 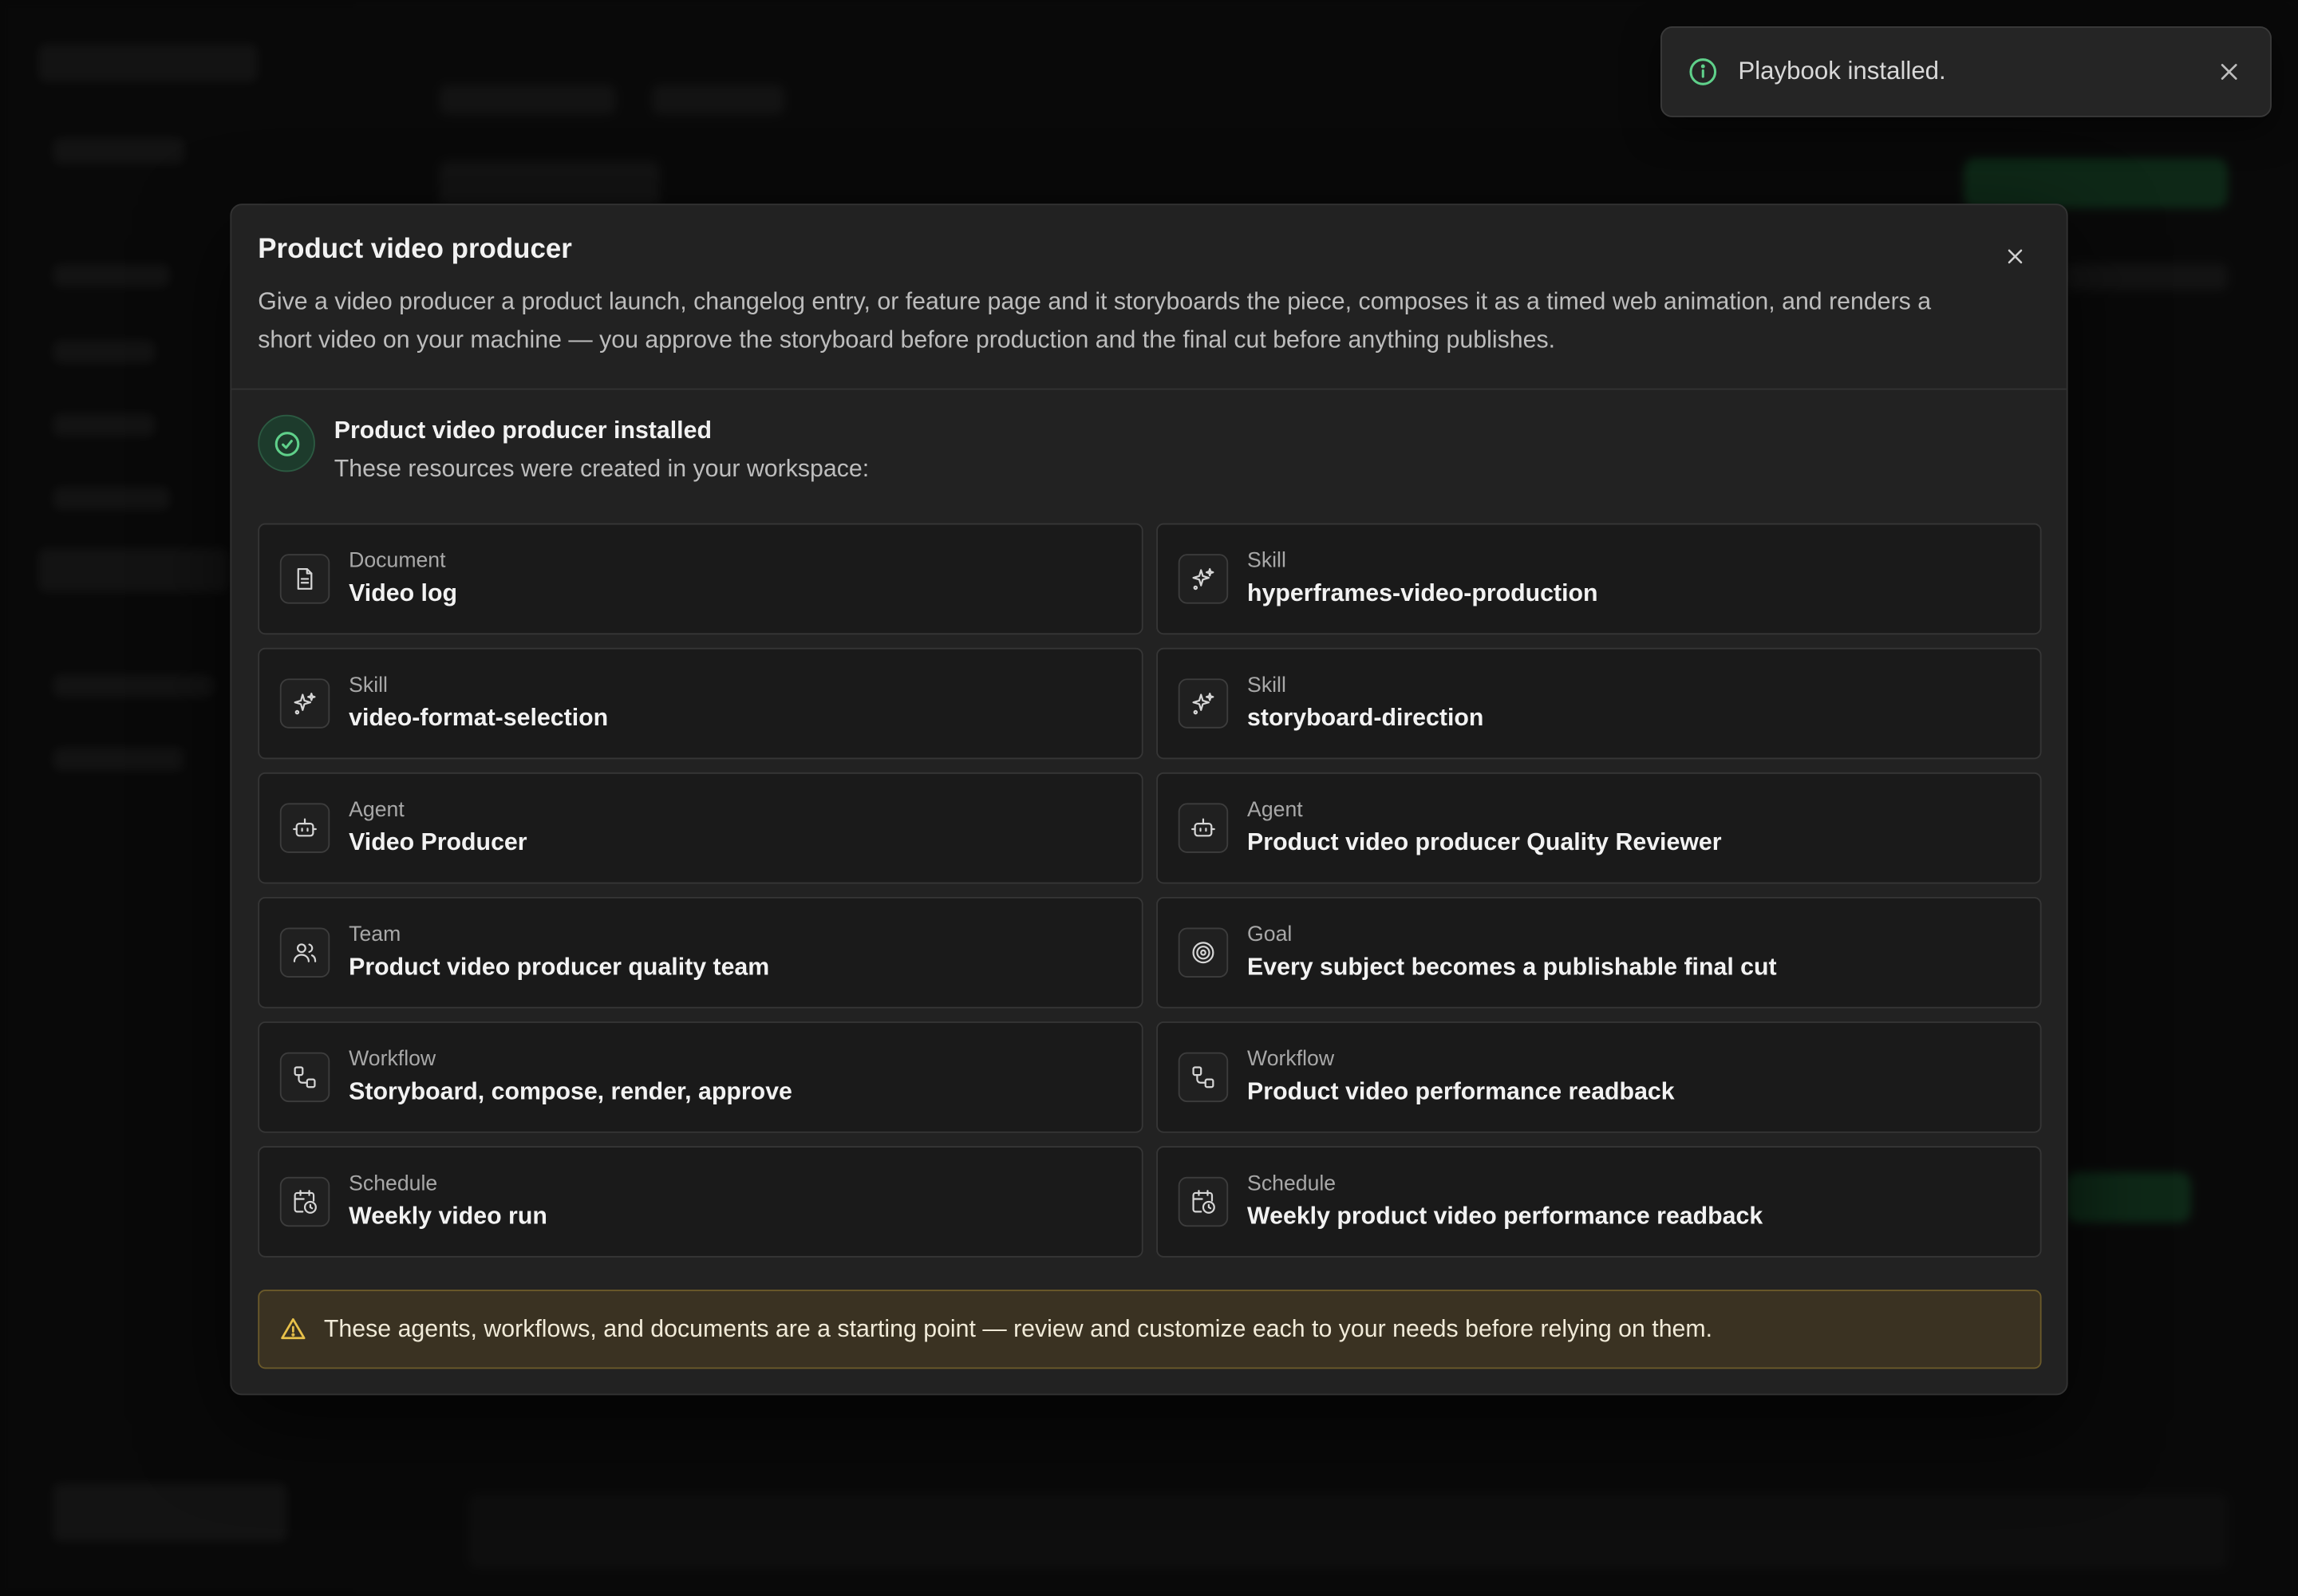 I want to click on info-icon, so click(x=1703, y=72).